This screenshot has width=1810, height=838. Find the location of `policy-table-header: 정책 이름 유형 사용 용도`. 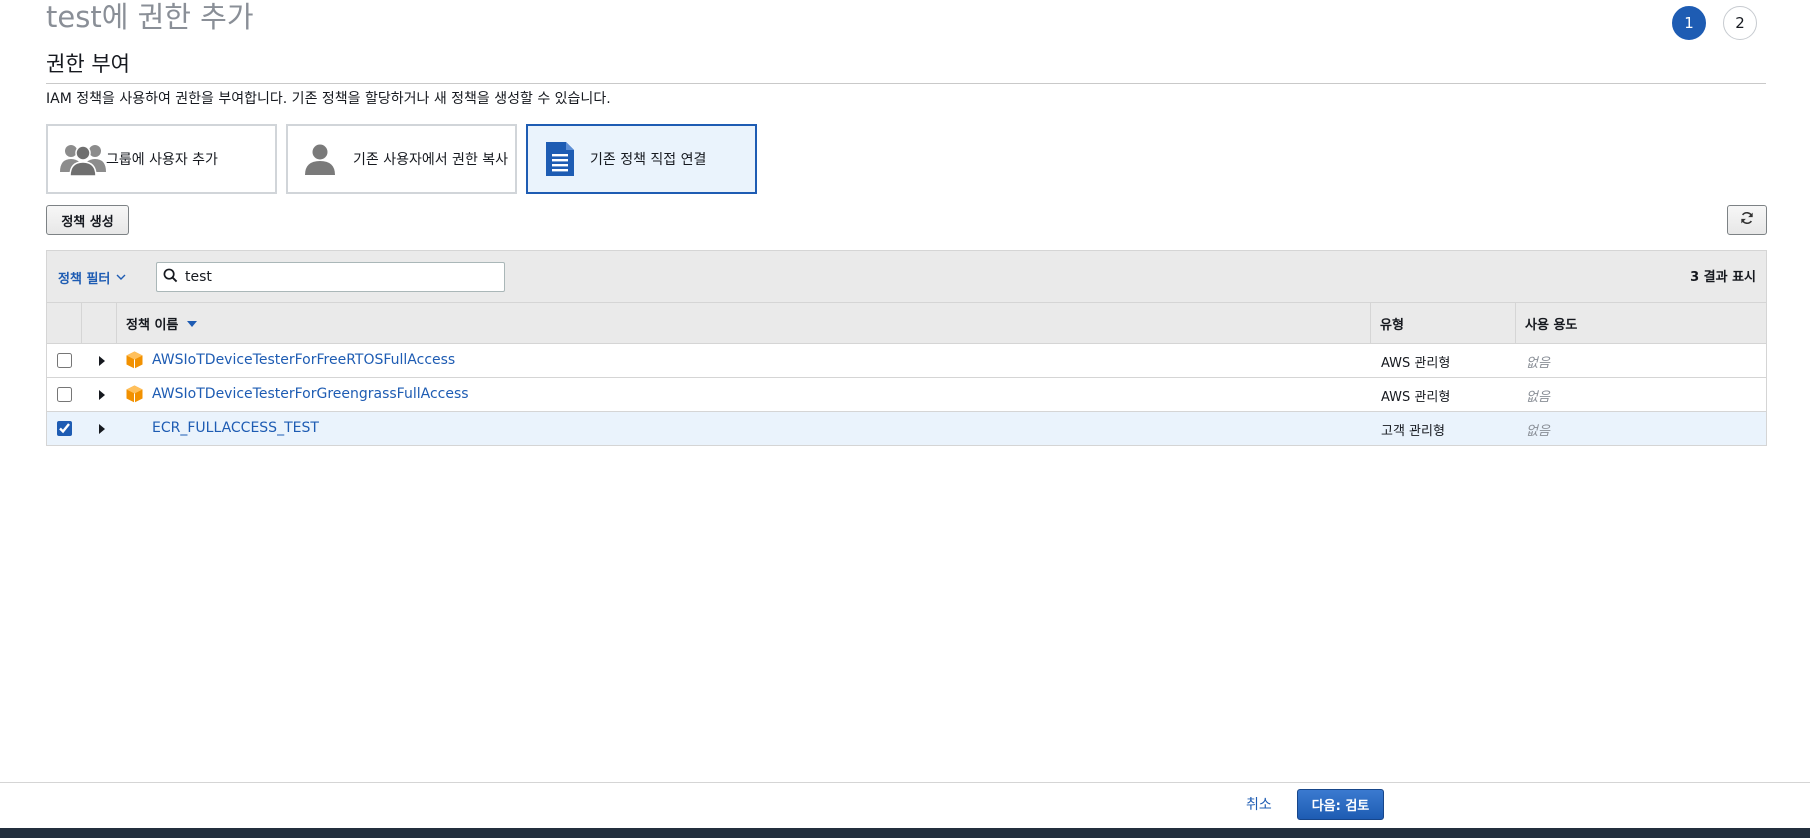

policy-table-header: 정책 이름 유형 사용 용도 is located at coordinates (906, 323).